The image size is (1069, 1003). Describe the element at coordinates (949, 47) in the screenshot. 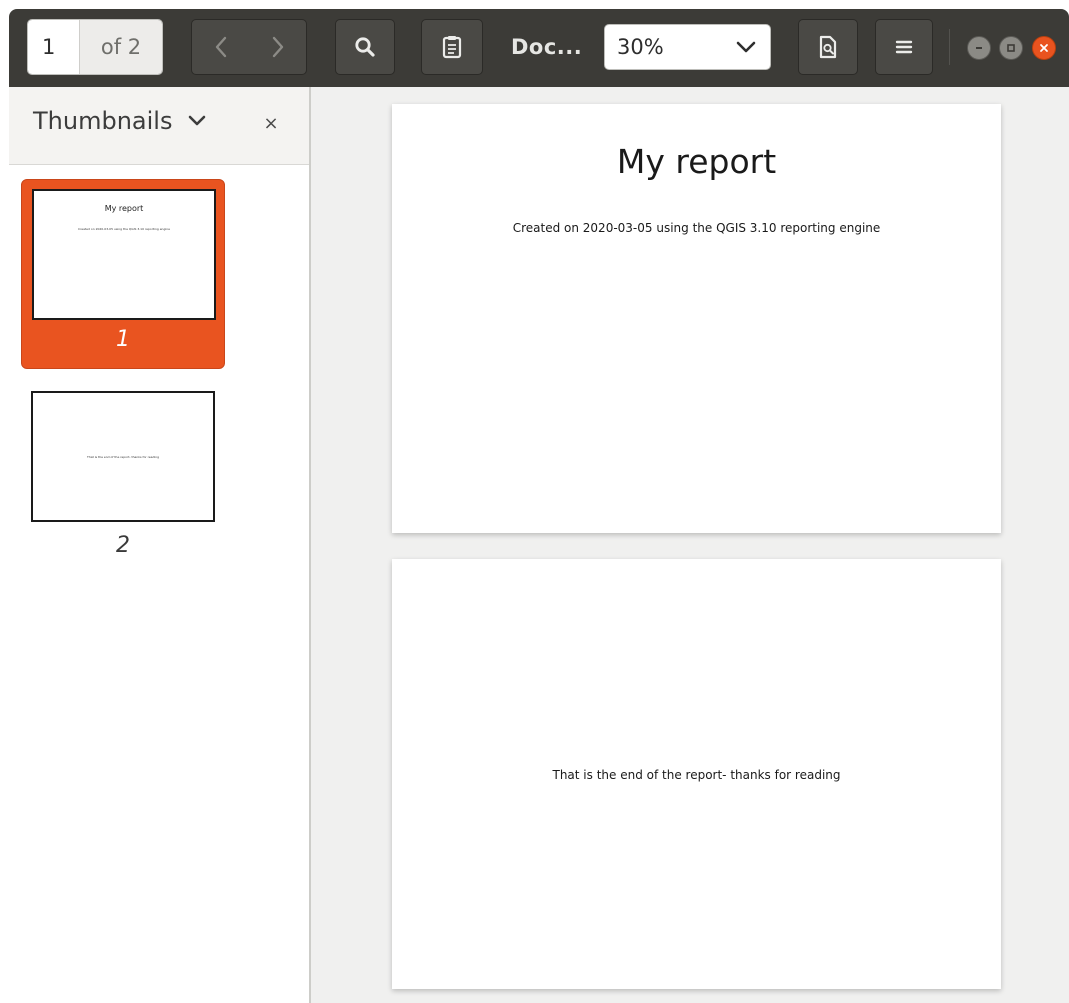

I see `header-separator` at that location.